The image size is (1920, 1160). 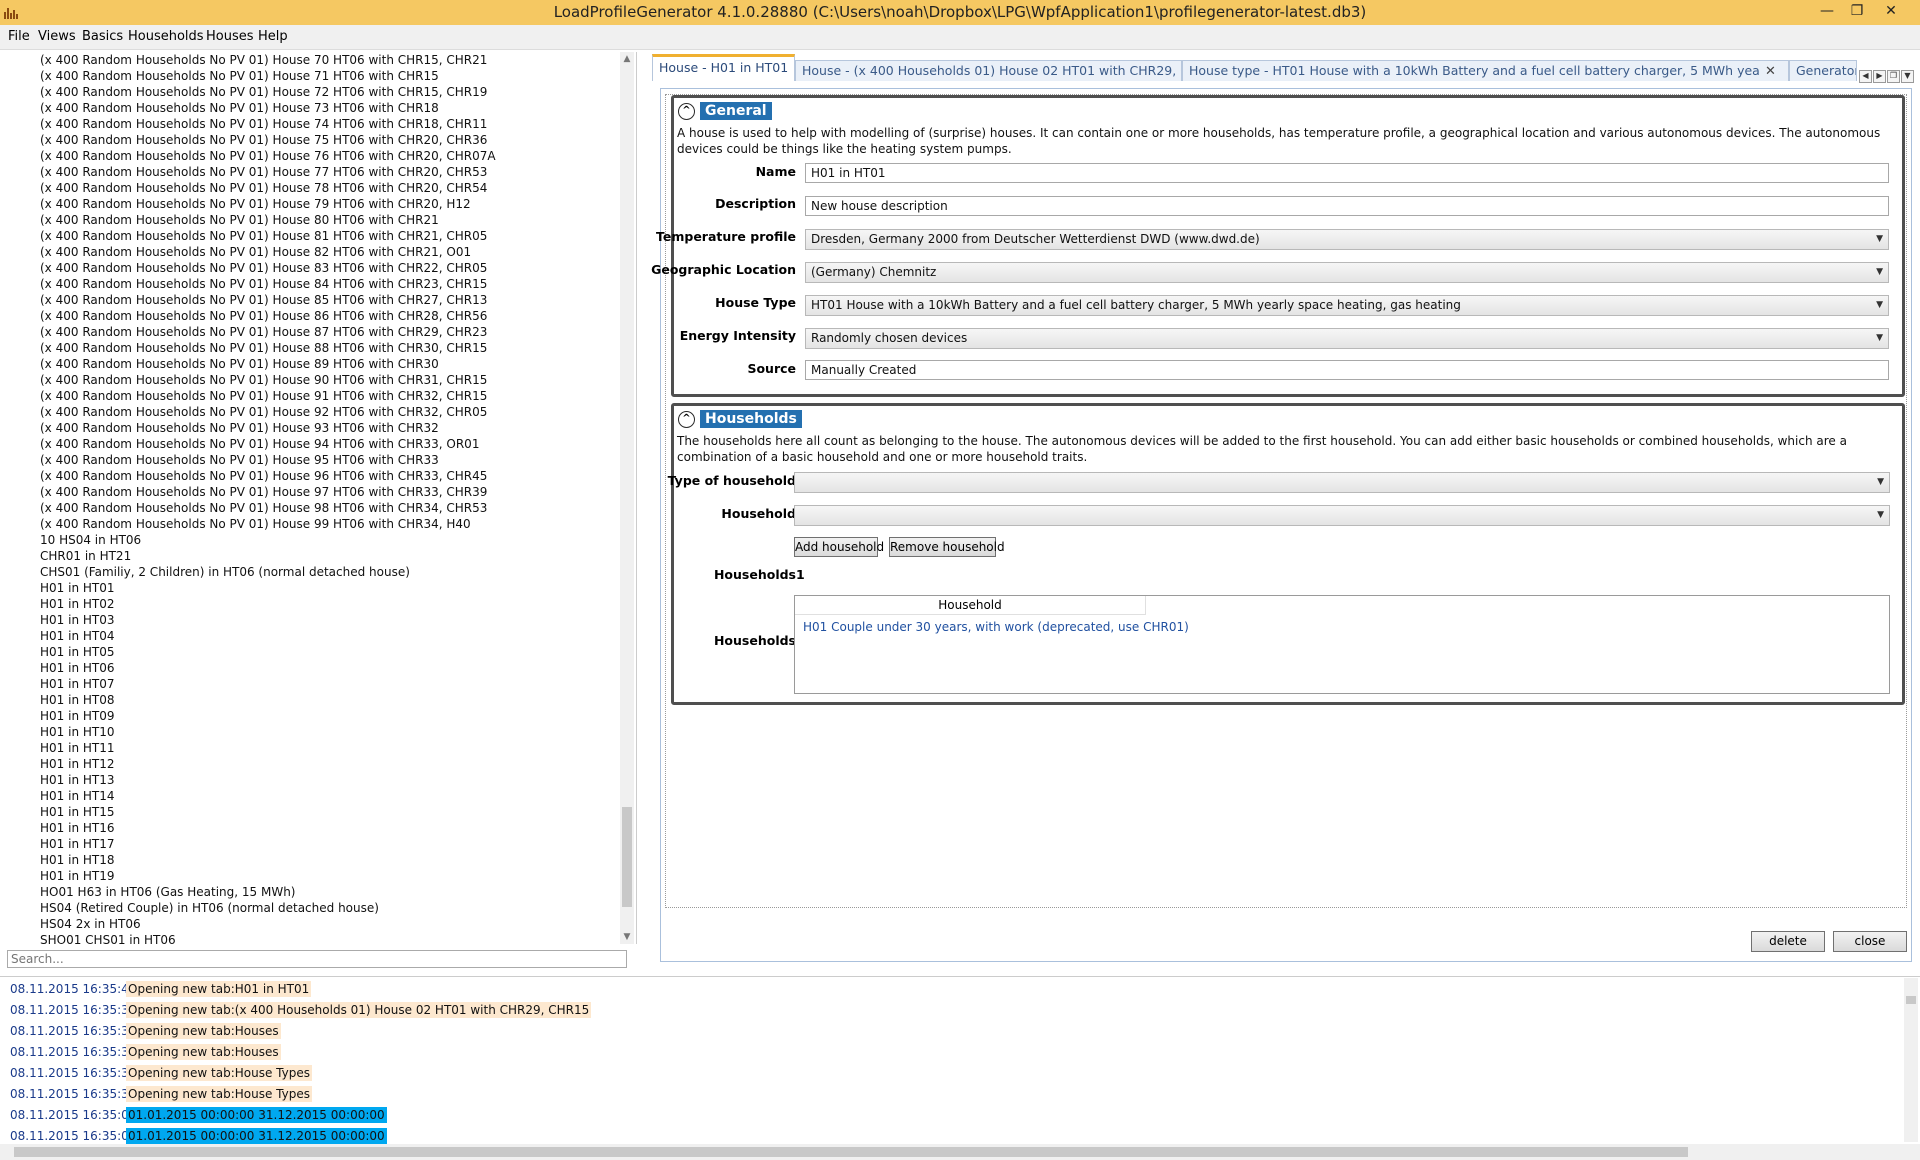 What do you see at coordinates (970, 605) in the screenshot?
I see `grid-header-household: Household` at bounding box center [970, 605].